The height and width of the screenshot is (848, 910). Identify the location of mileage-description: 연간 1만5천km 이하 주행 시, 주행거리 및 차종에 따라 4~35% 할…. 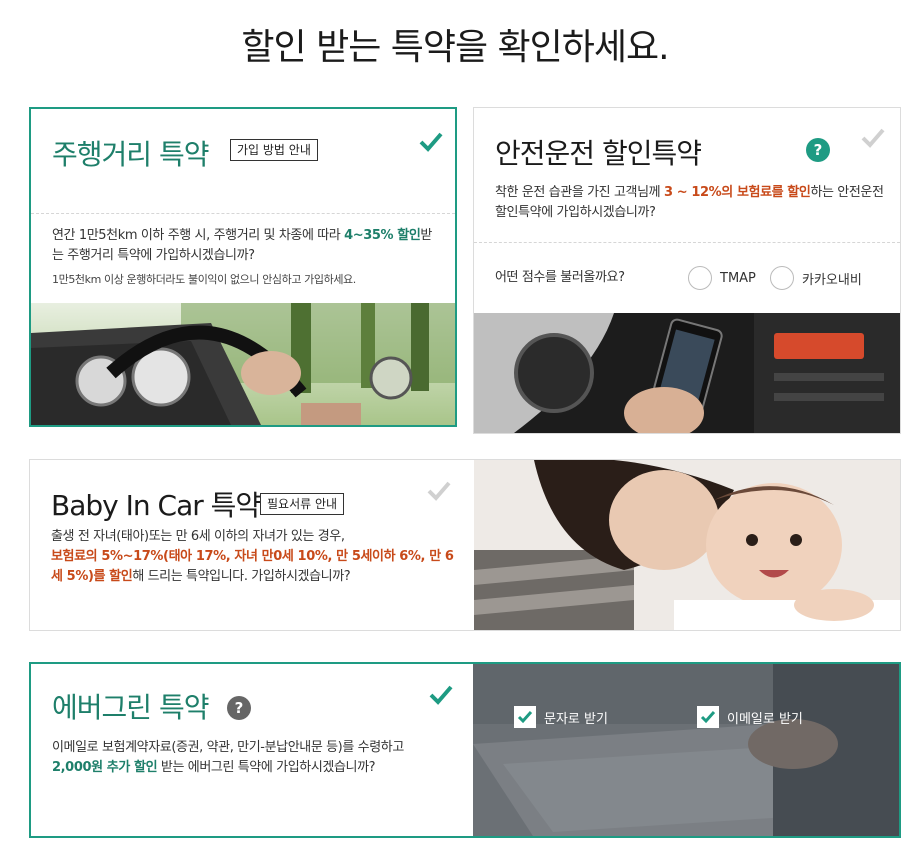
(242, 245).